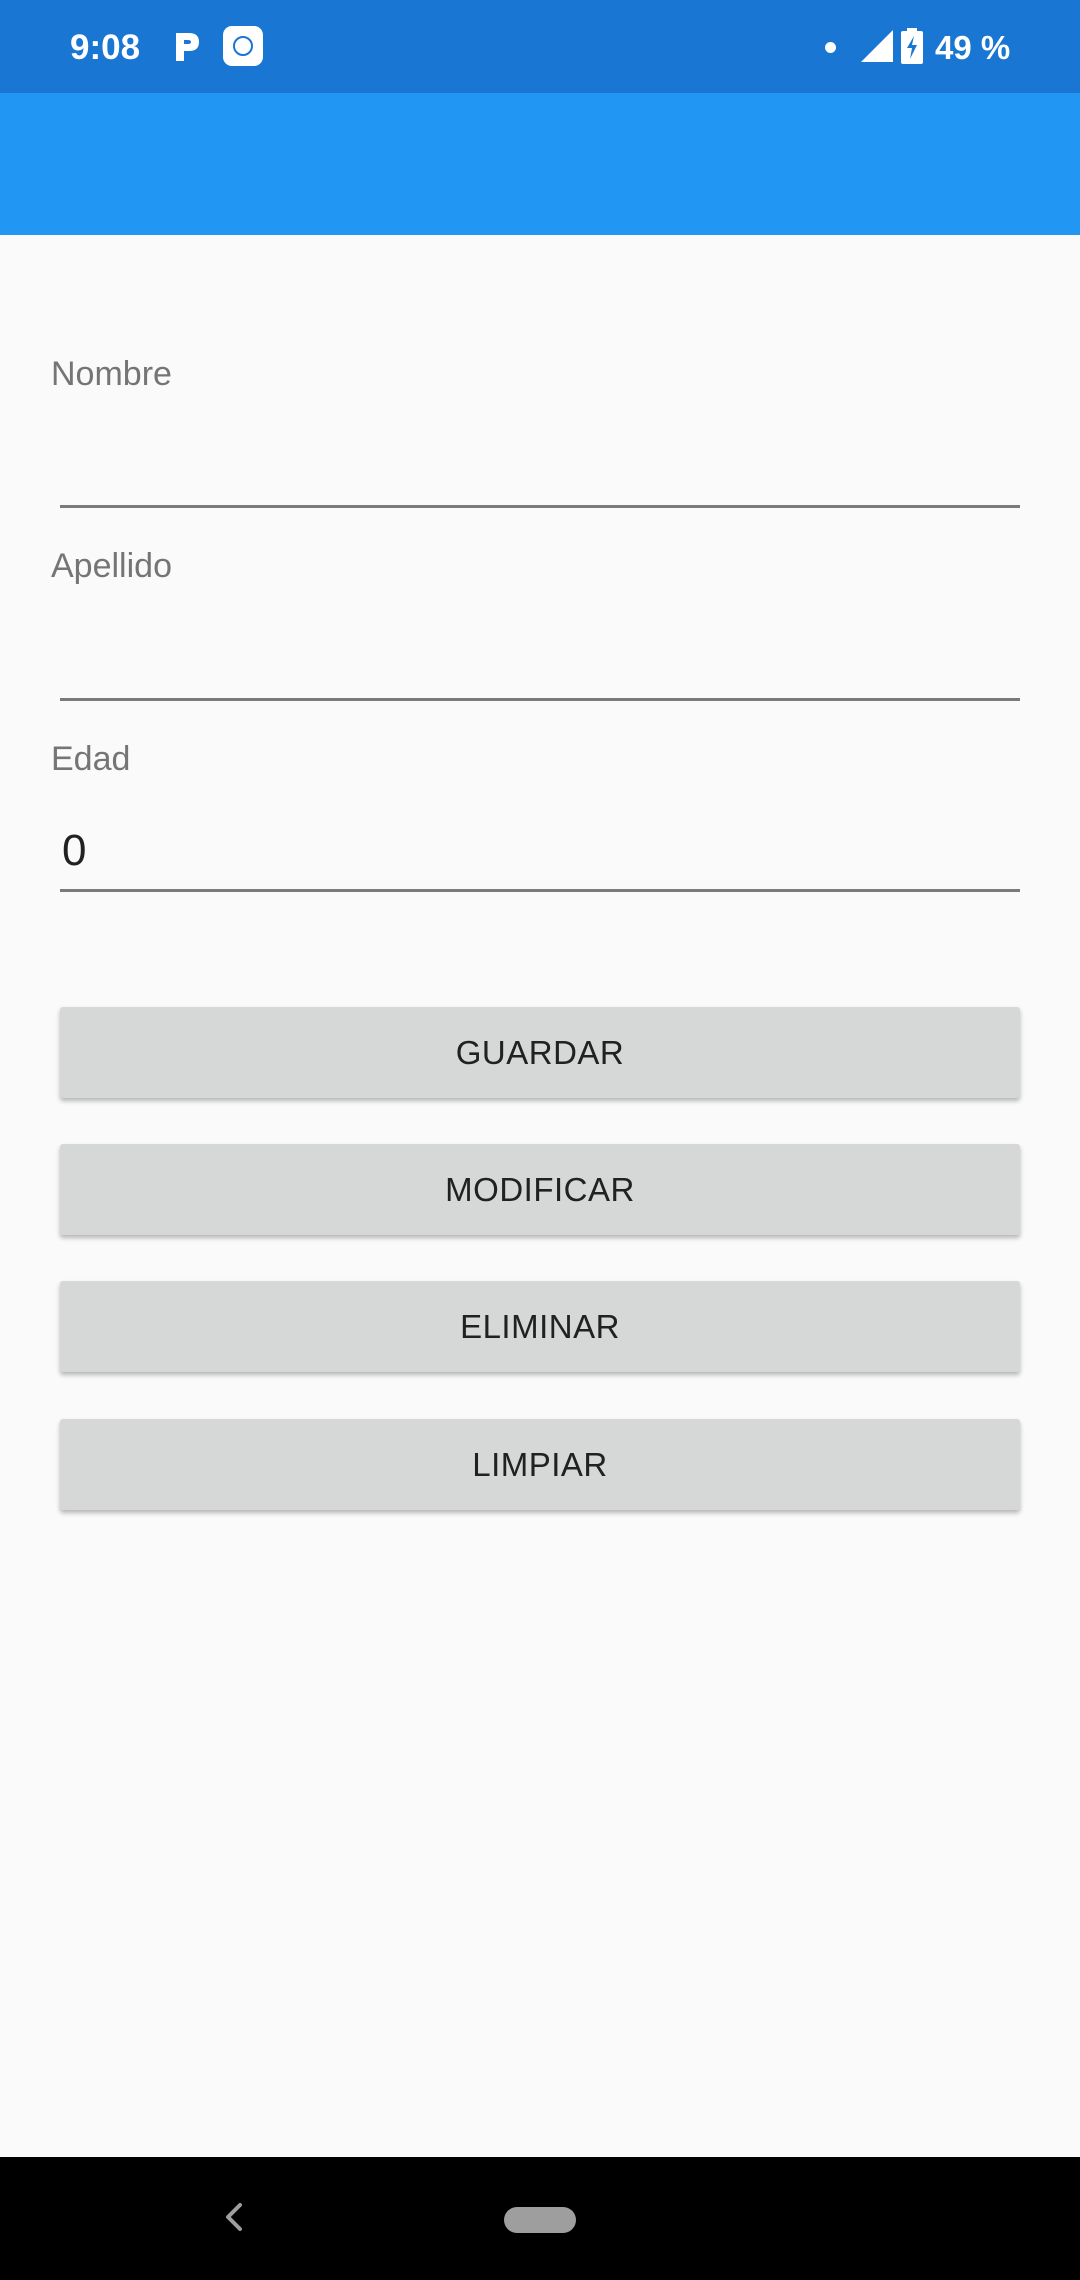  What do you see at coordinates (830, 47) in the screenshot?
I see `notification-dot-icon` at bounding box center [830, 47].